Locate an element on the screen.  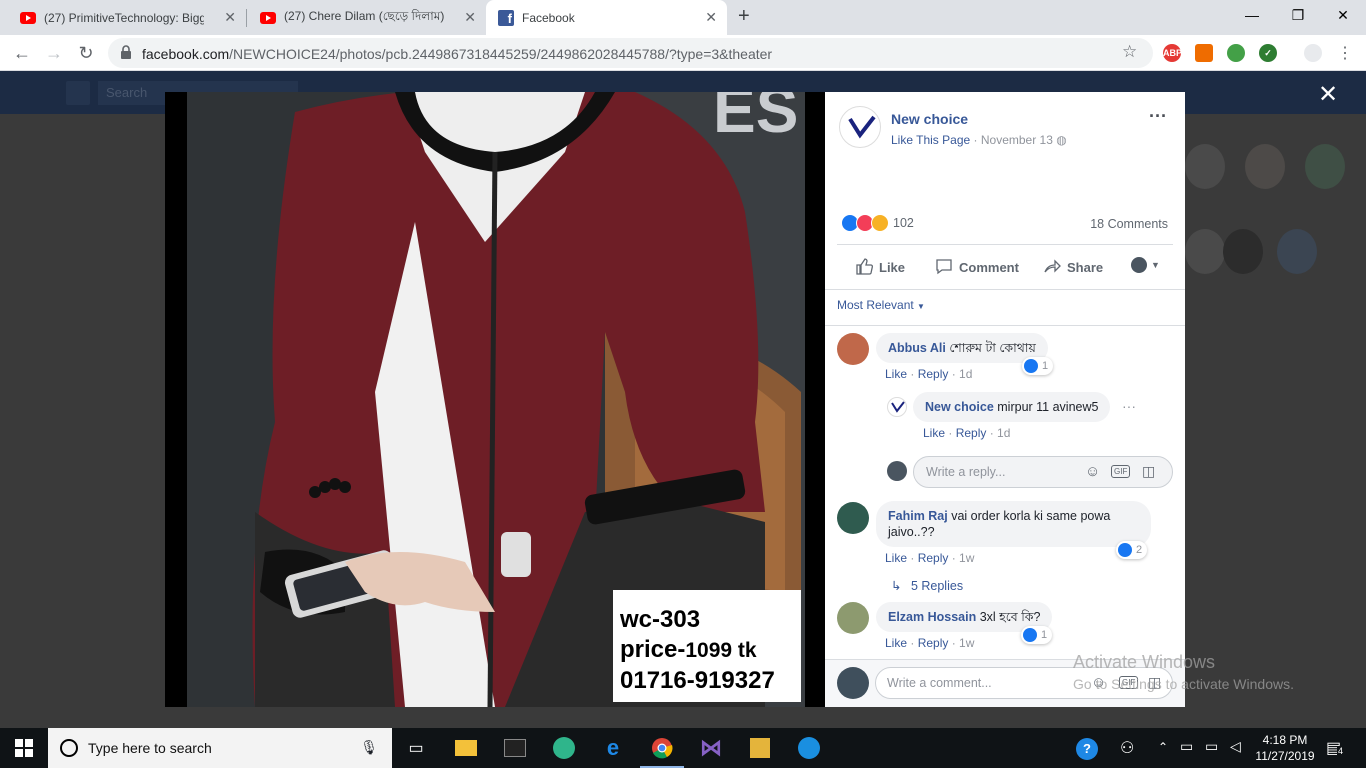
comment-button: Comment is located at coordinates (977, 267).